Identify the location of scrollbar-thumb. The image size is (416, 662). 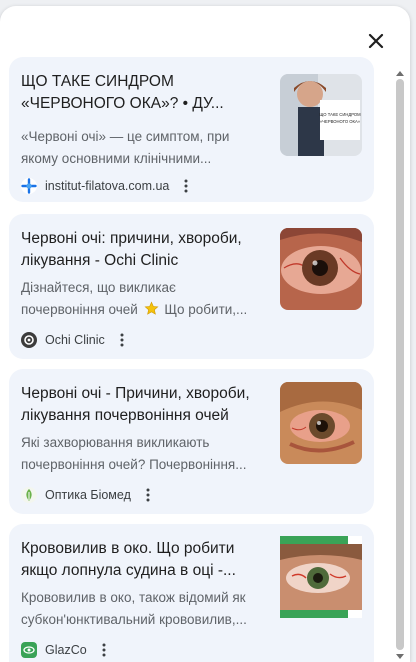
(400, 364).